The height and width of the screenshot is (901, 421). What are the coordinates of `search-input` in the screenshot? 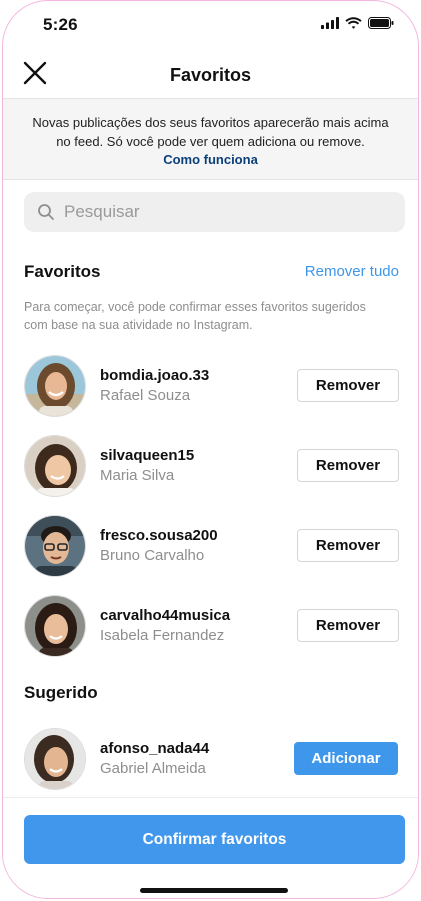 It's located at (229, 212).